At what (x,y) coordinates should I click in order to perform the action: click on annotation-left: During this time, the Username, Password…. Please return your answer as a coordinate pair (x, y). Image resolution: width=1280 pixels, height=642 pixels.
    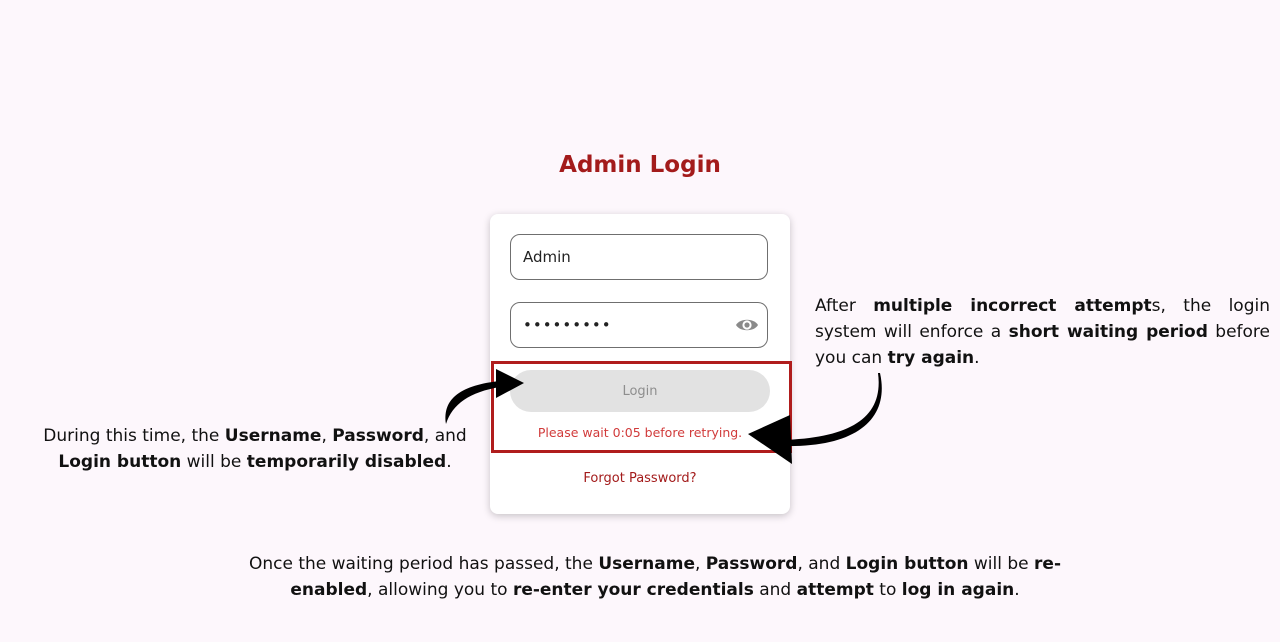
    Looking at the image, I should click on (255, 449).